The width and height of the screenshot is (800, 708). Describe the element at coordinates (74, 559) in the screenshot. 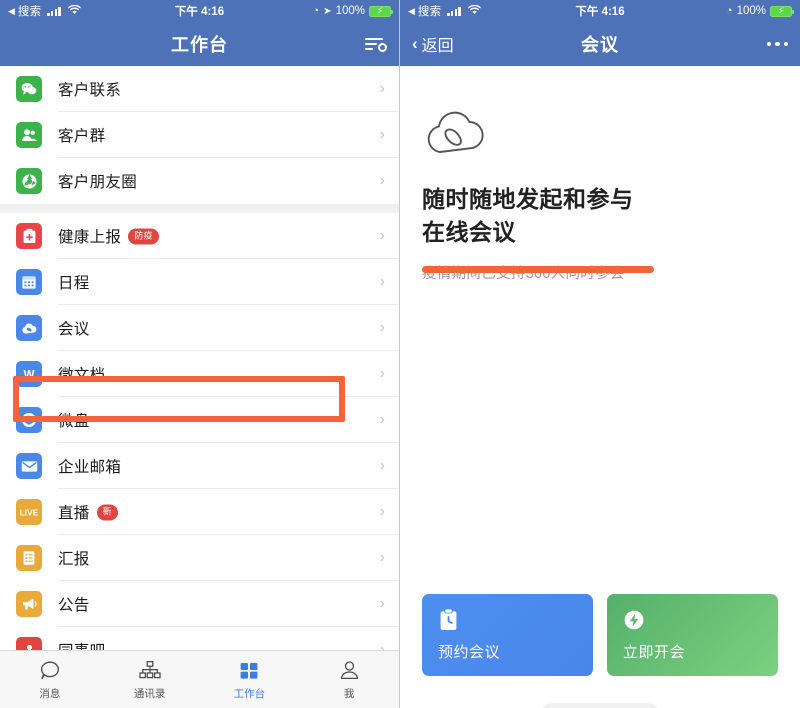

I see `list-item-label: 汇报` at that location.